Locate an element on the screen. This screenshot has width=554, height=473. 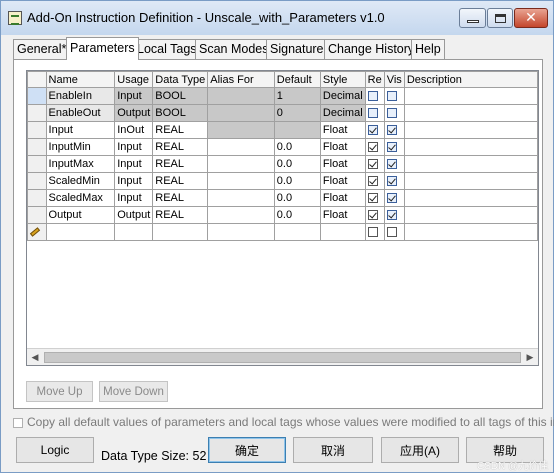
cancel-button: 取消 is located at coordinates (333, 450).